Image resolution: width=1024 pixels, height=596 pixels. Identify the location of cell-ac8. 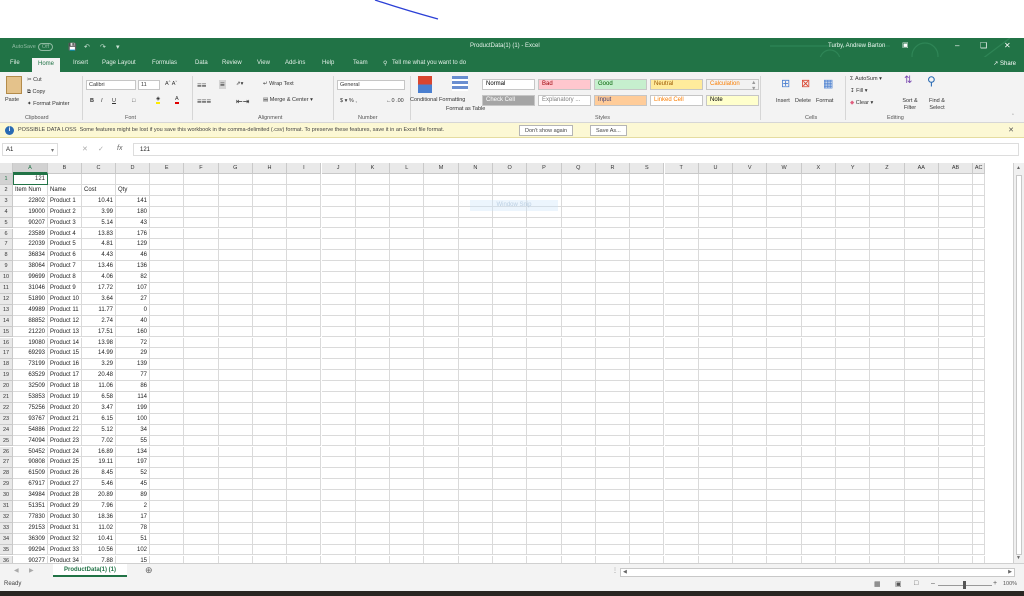
(979, 256).